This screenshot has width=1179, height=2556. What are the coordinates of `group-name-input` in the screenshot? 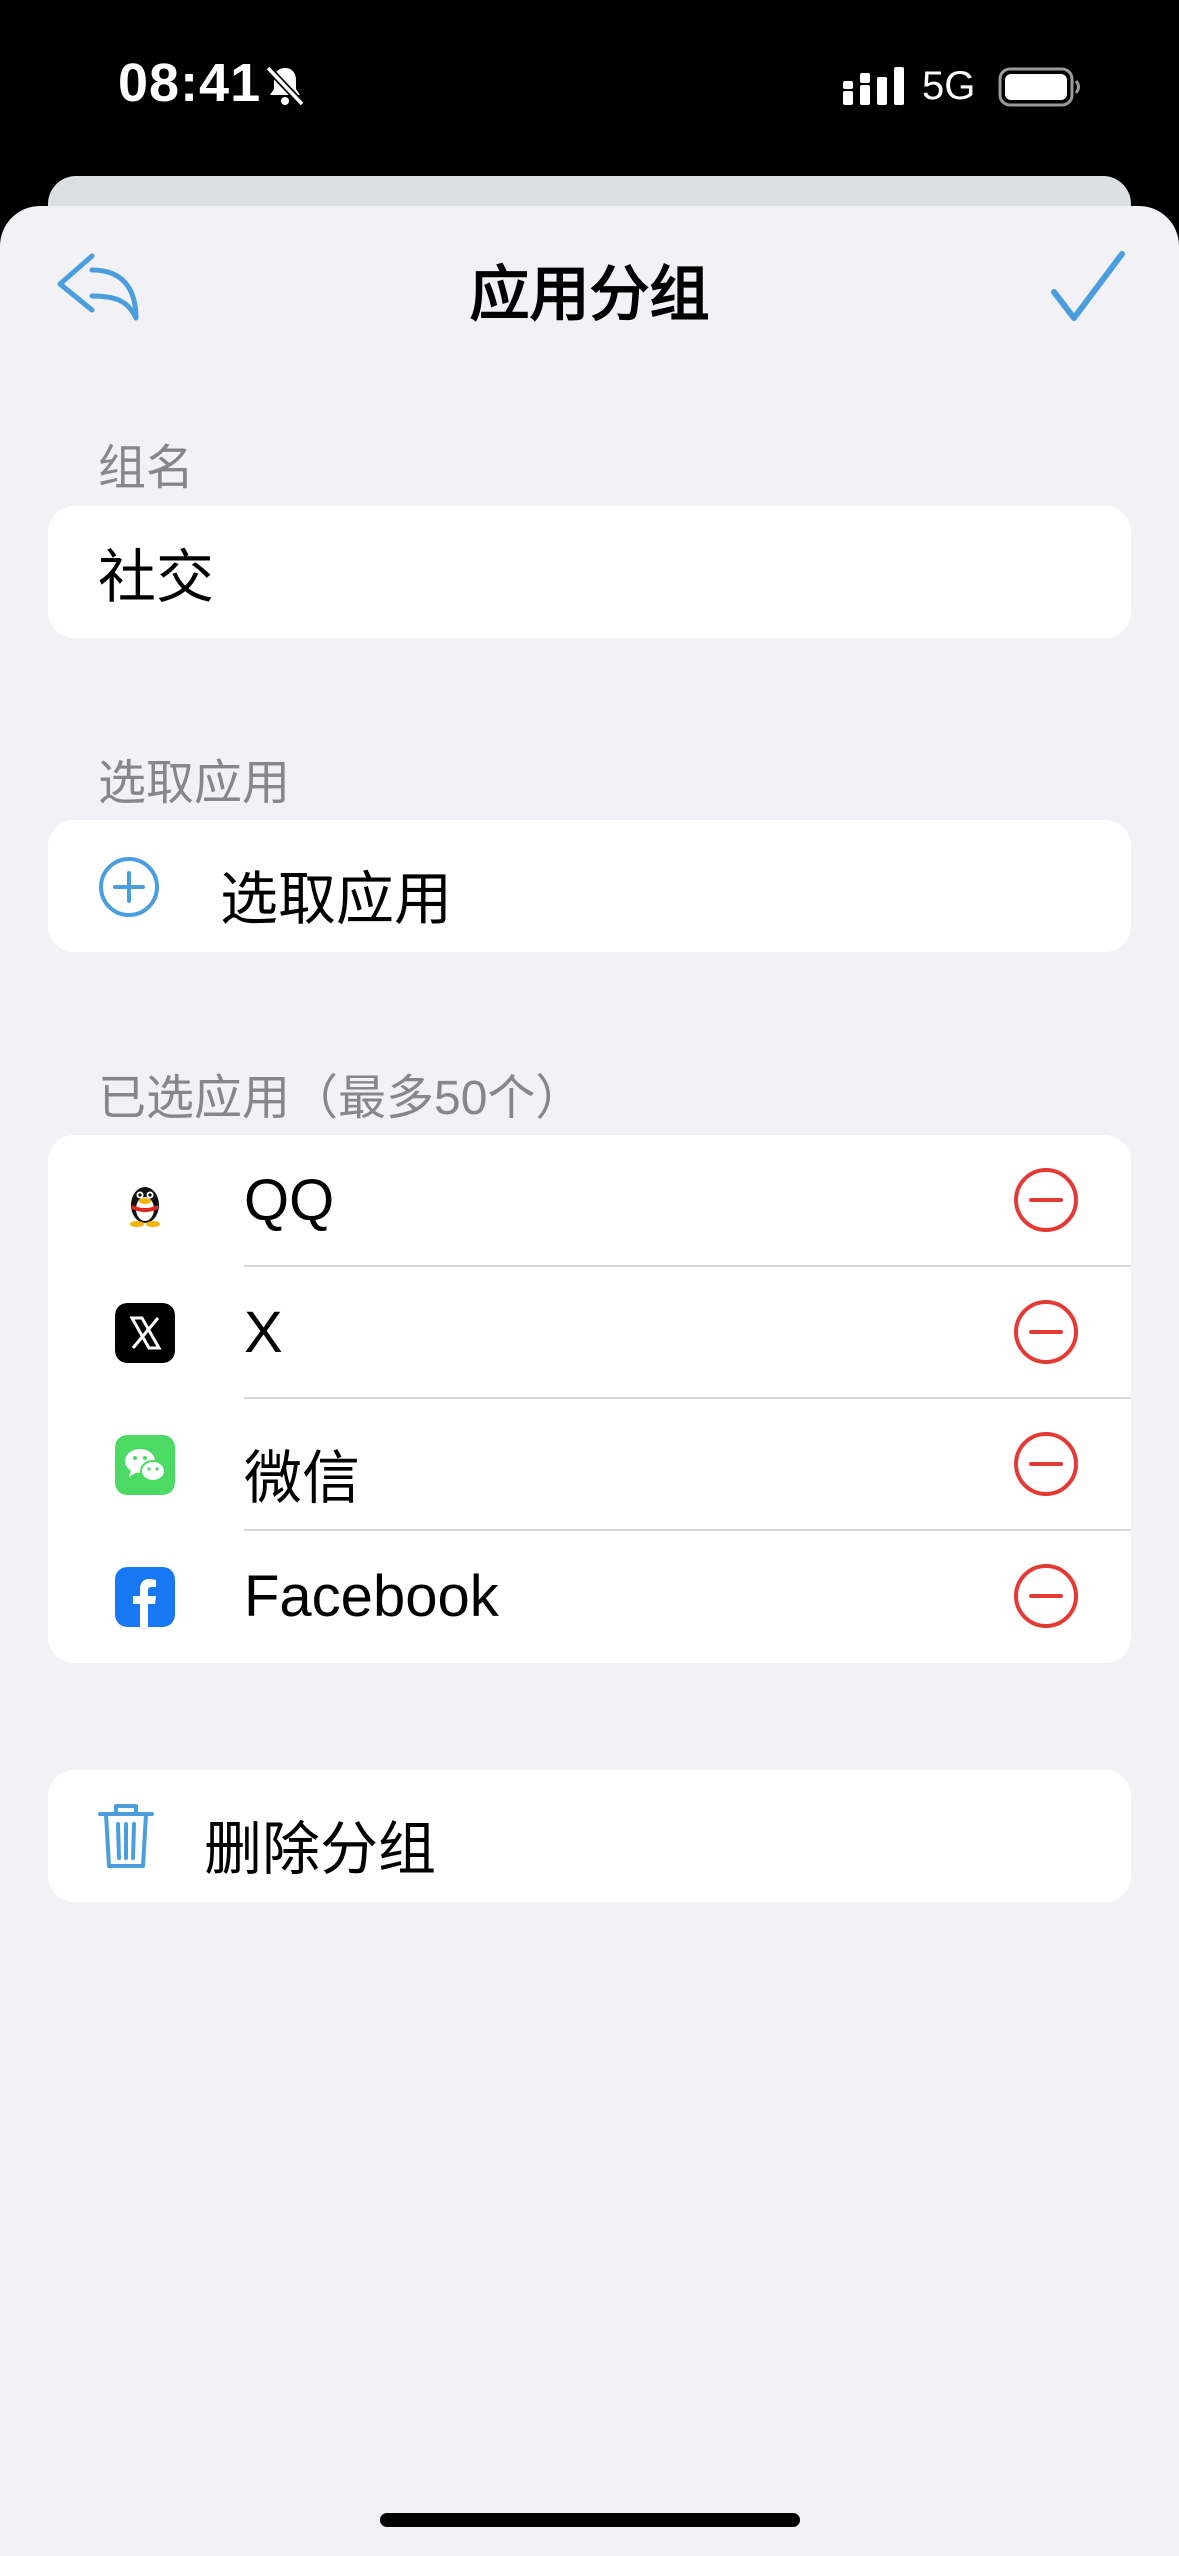 It's located at (588, 572).